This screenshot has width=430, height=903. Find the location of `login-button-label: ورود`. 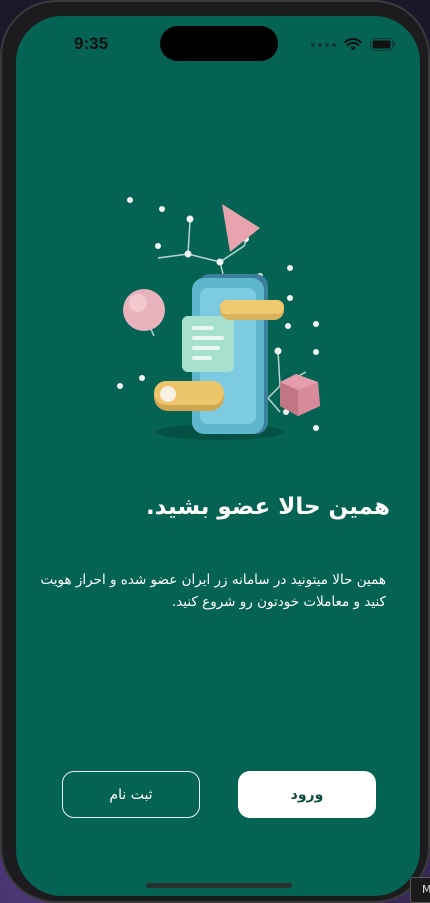

login-button-label: ورود is located at coordinates (307, 794).